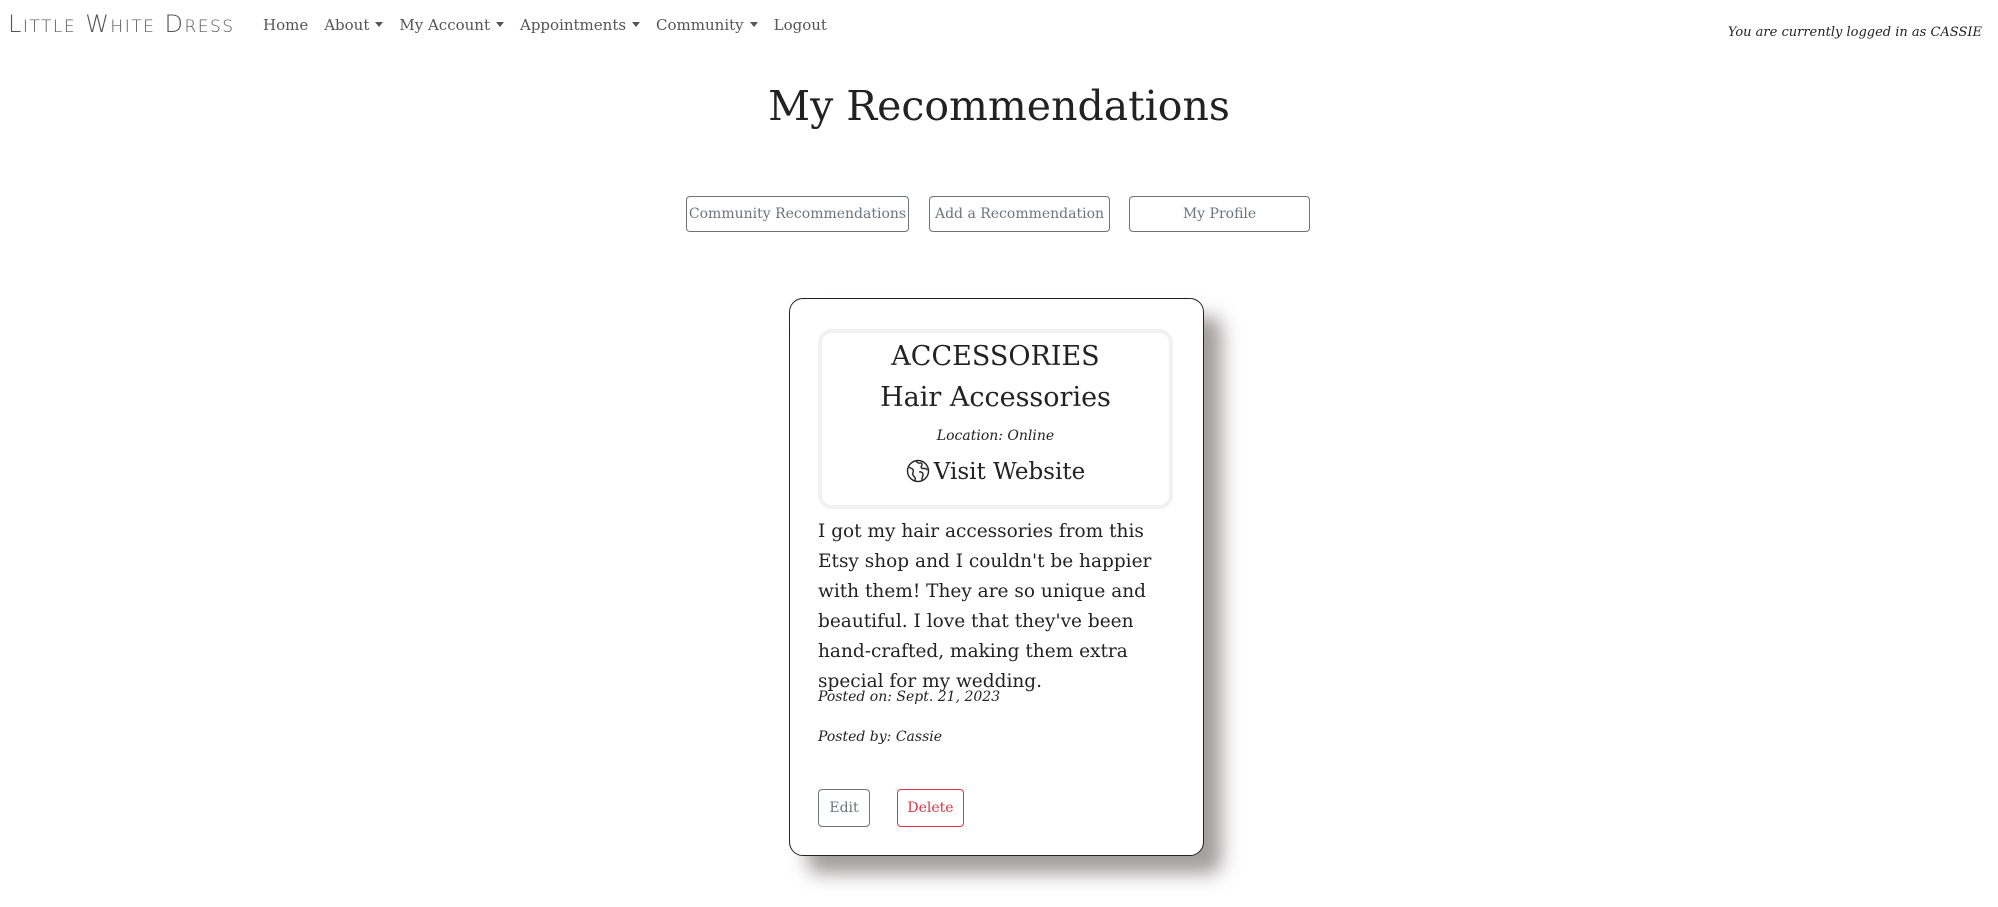  What do you see at coordinates (700, 25) in the screenshot?
I see `nav-community-label: Community` at bounding box center [700, 25].